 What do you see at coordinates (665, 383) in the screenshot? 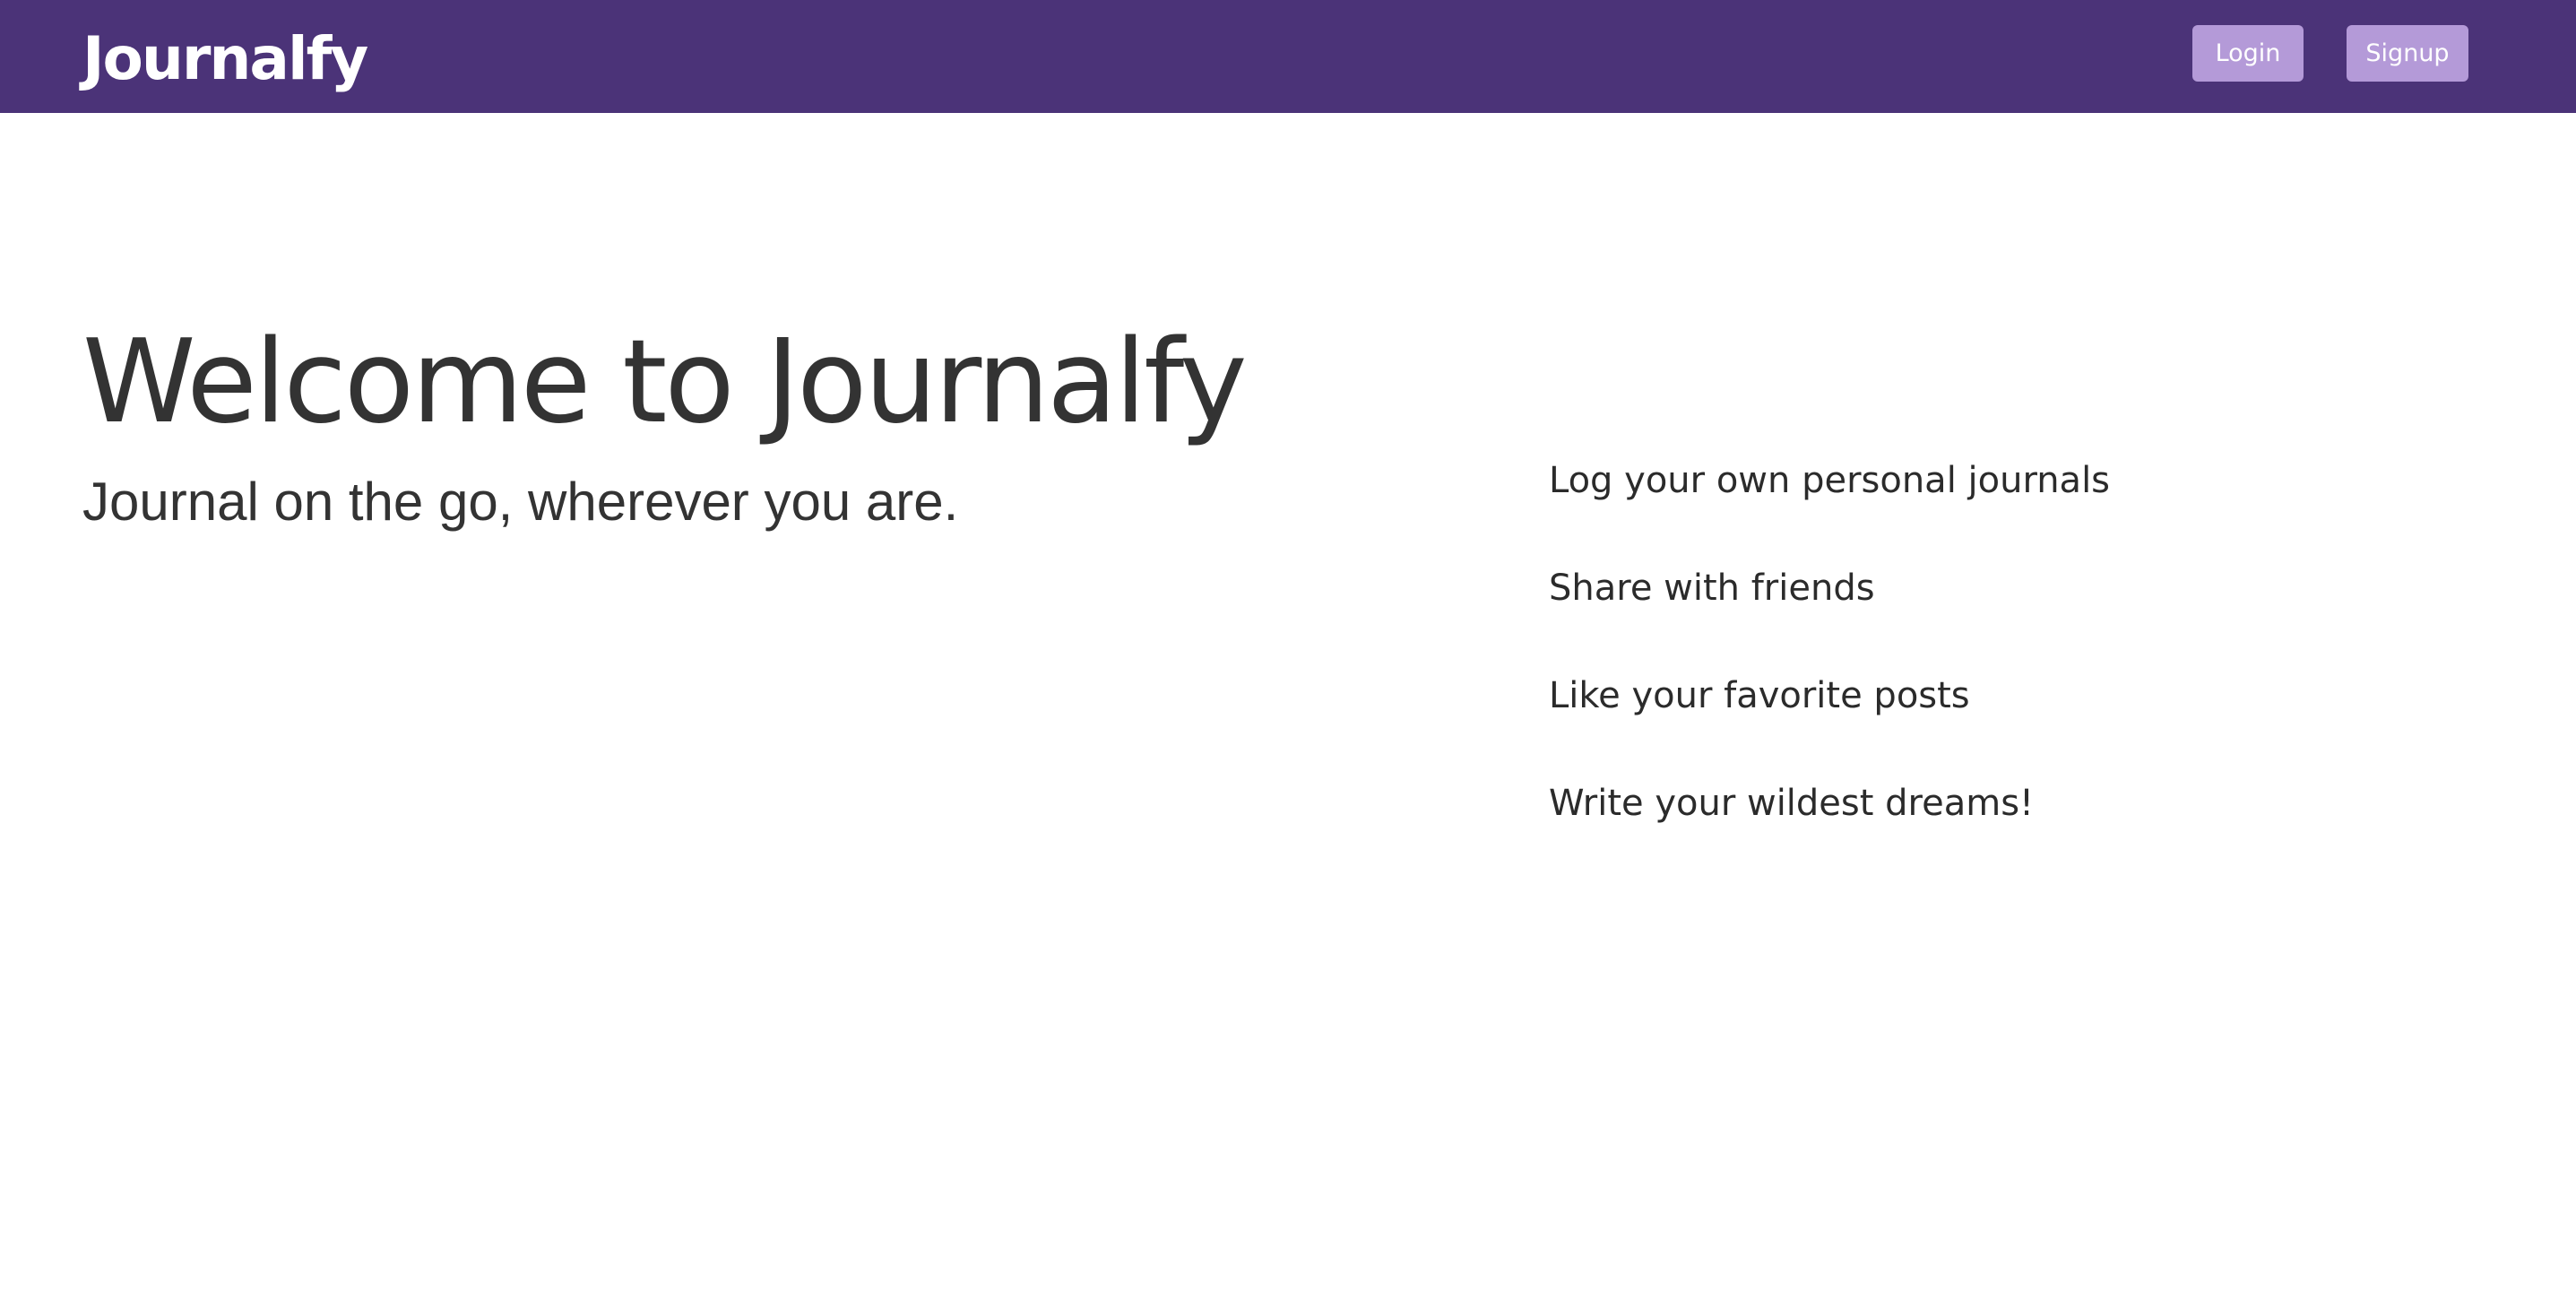
I see `hero-title: Welcome to Journalfy` at bounding box center [665, 383].